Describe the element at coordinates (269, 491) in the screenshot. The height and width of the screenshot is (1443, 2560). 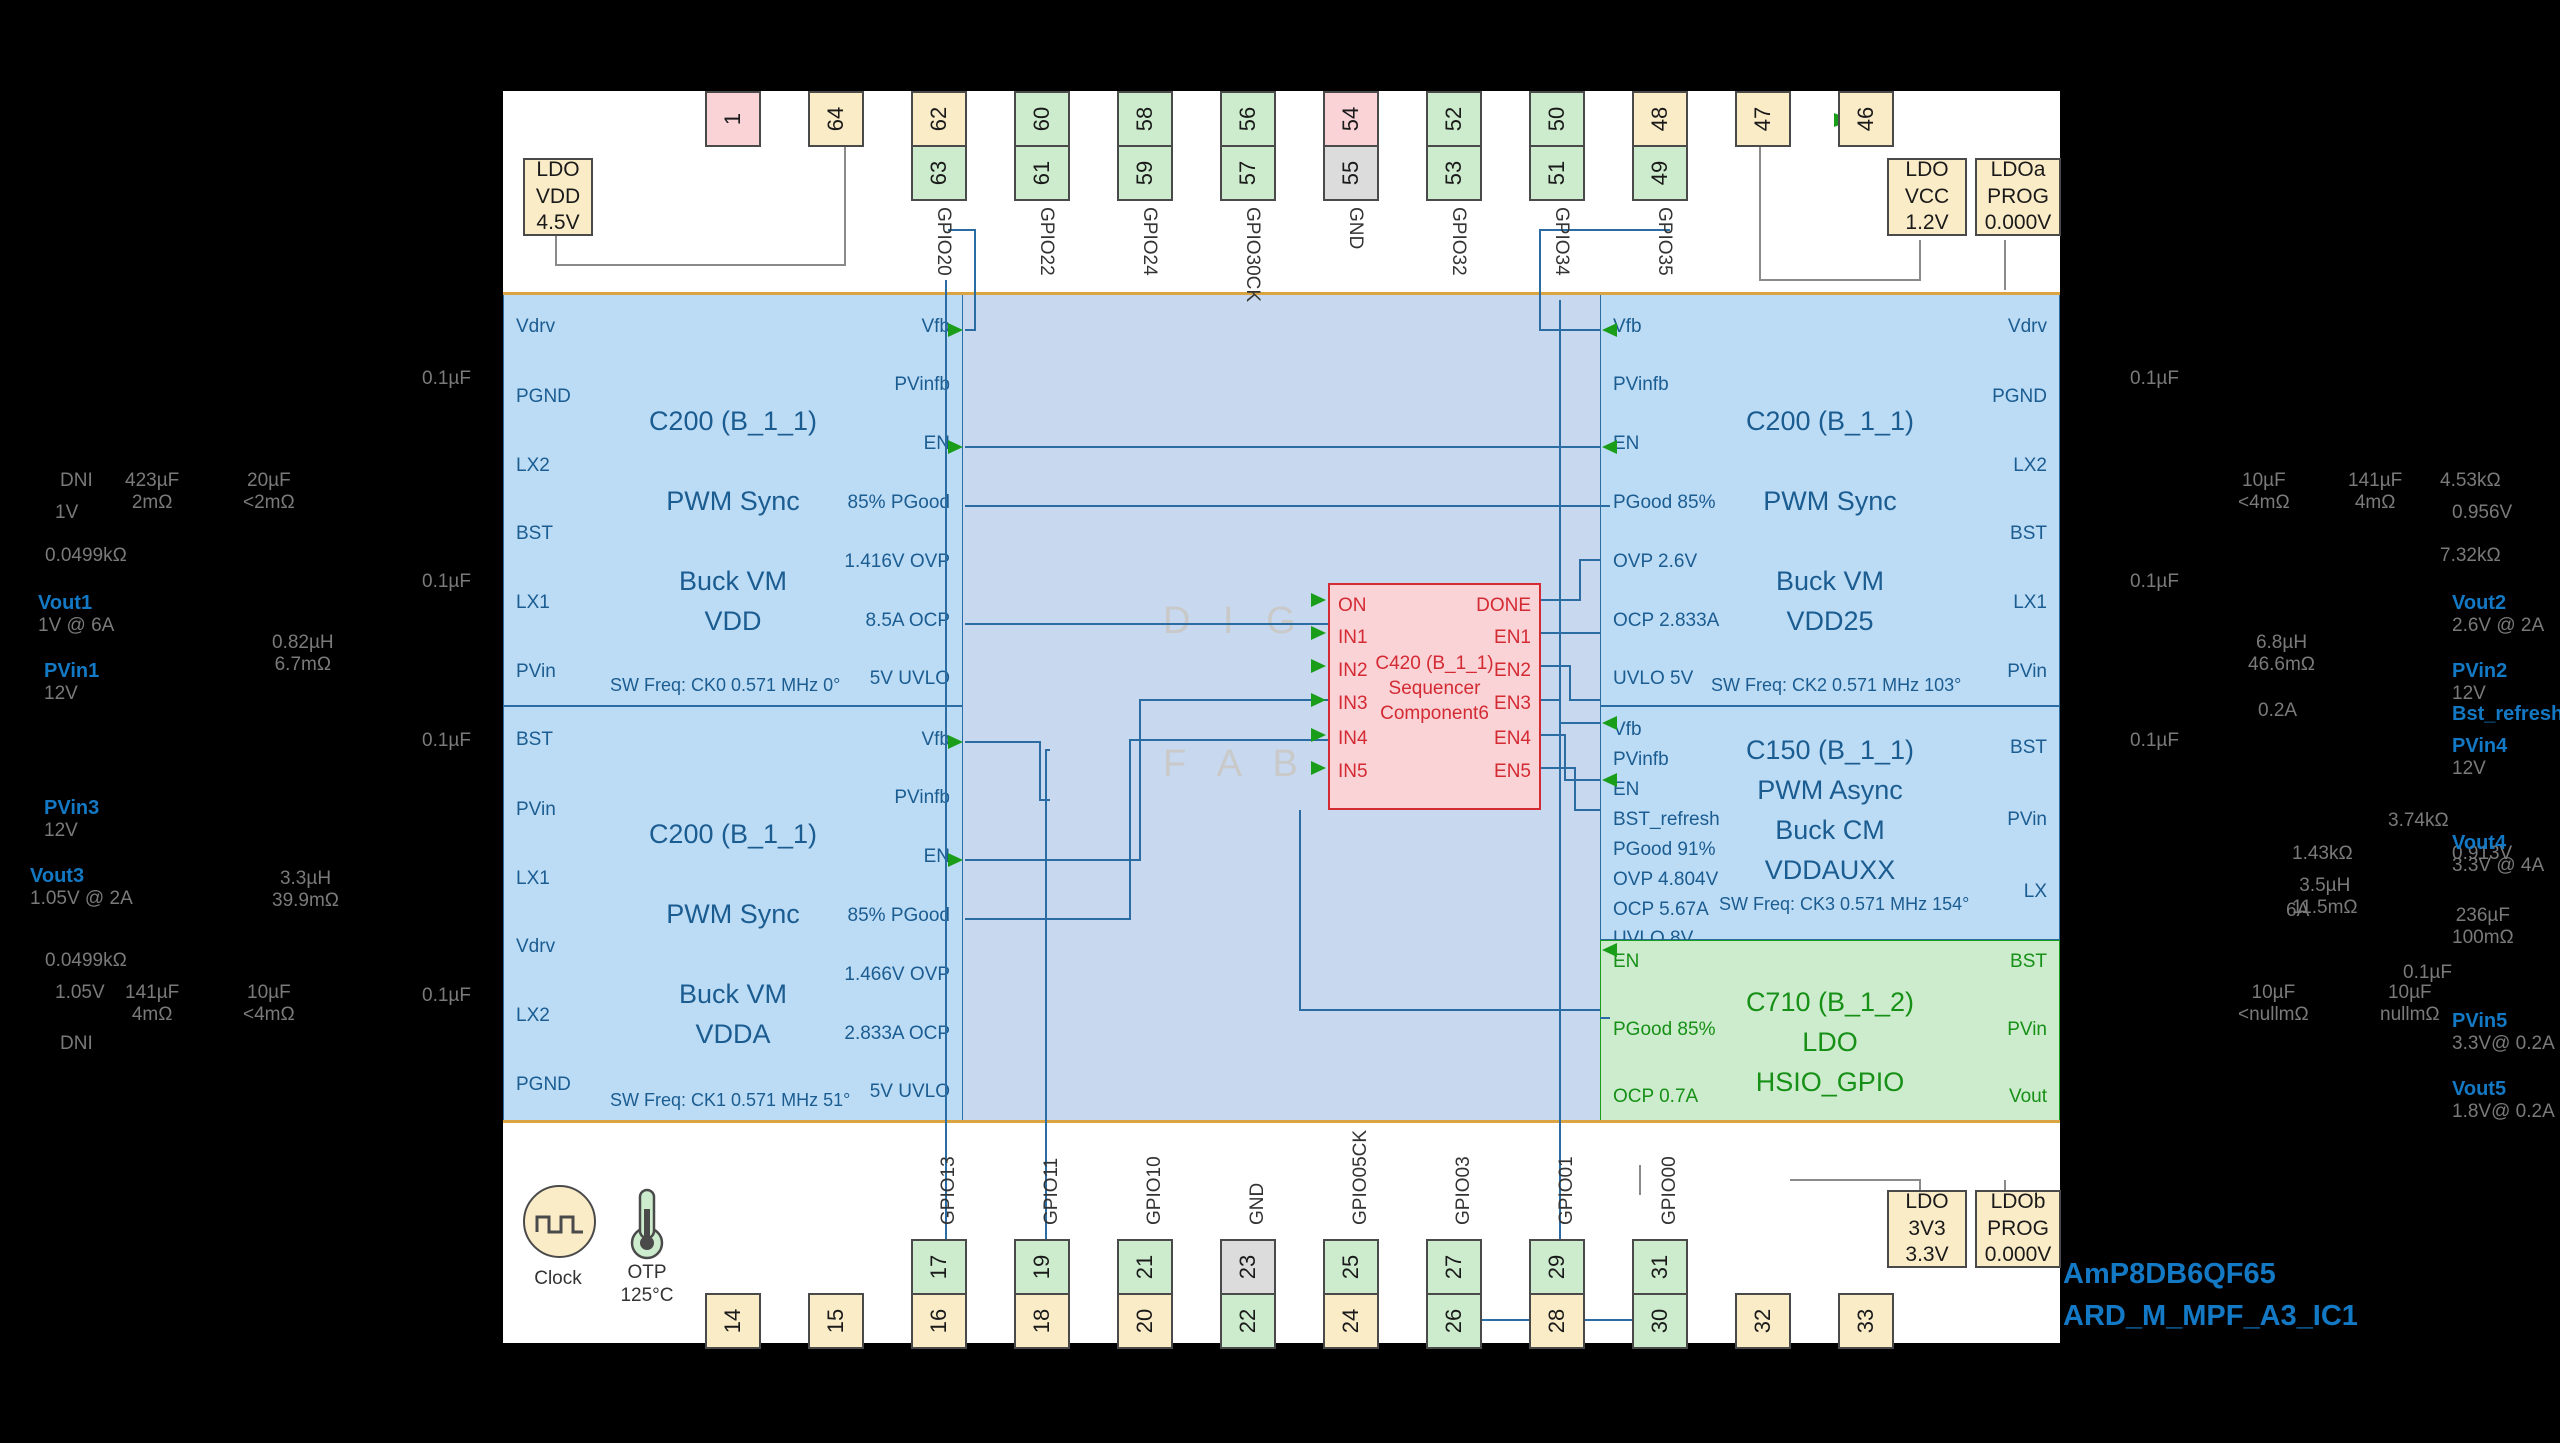
I see `cap-20uf: 20µF <2mΩ` at that location.